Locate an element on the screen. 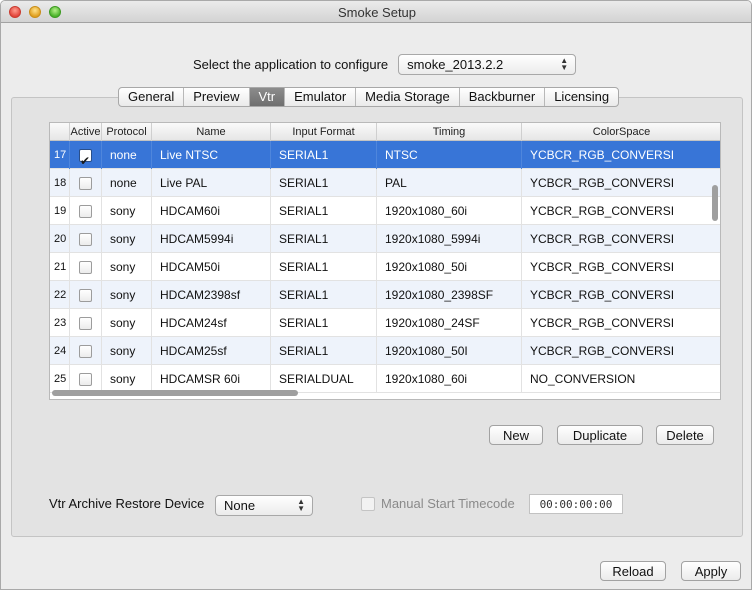 Image resolution: width=752 pixels, height=590 pixels. window-title: Smoke Setup is located at coordinates (377, 12).